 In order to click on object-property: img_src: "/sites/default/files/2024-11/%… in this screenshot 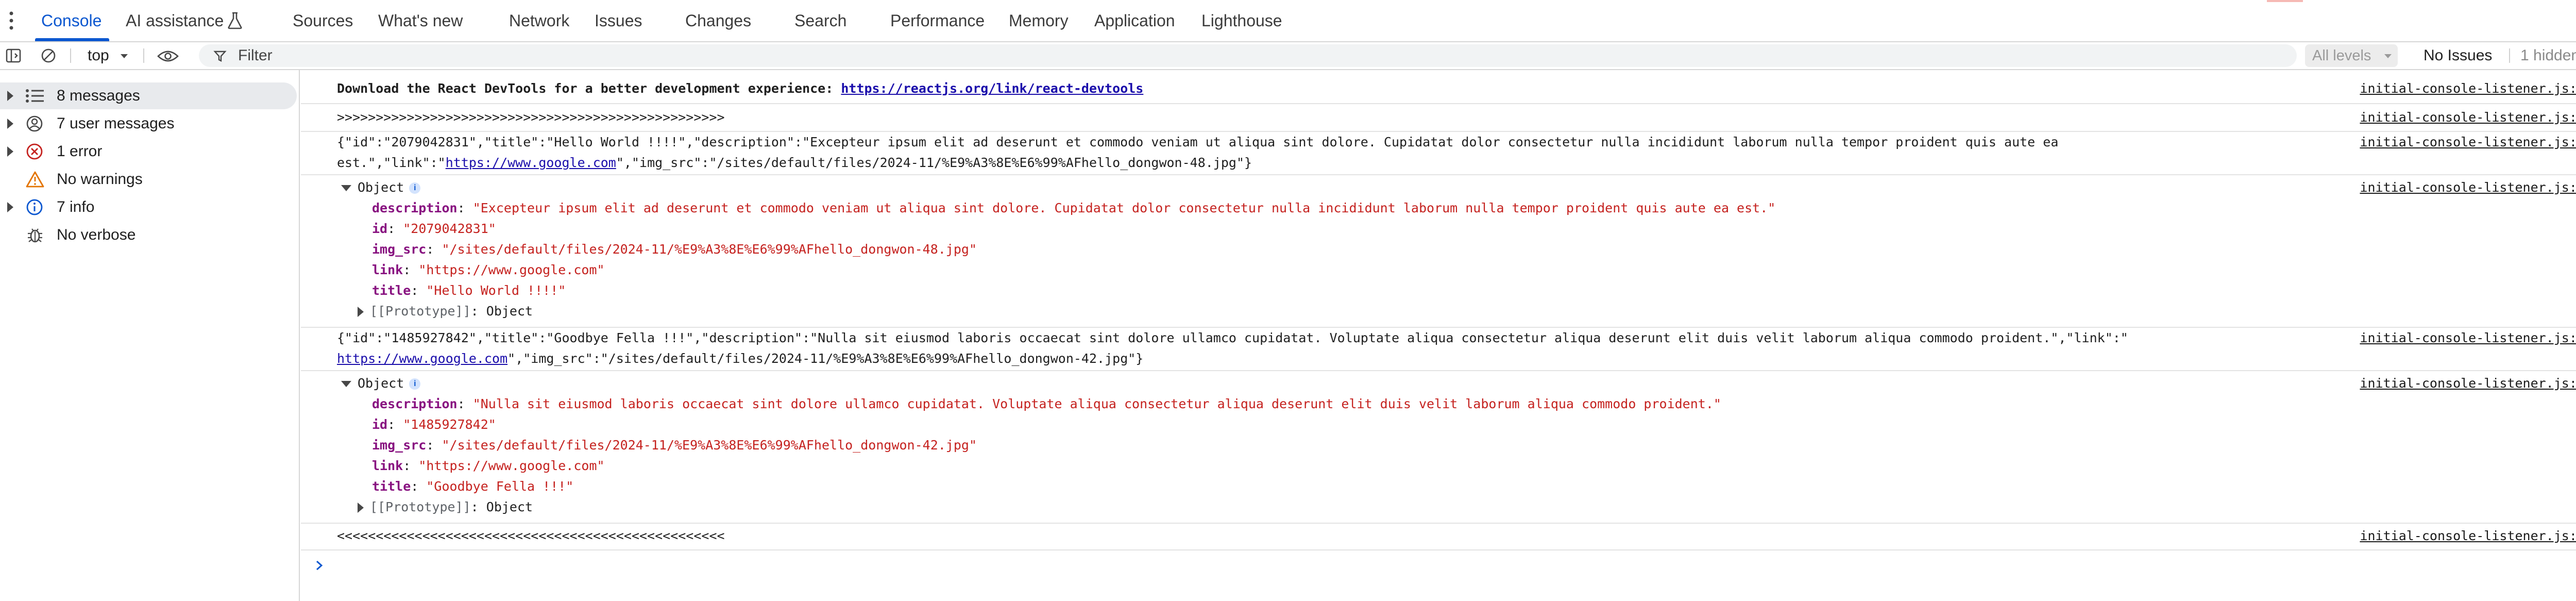, I will do `click(674, 446)`.